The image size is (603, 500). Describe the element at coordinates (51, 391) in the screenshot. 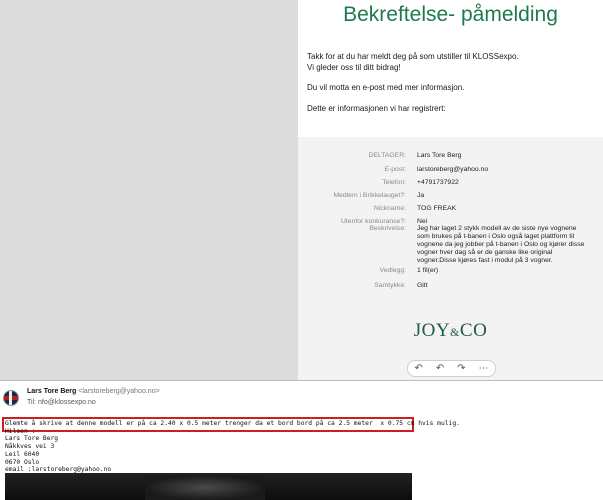

I see `sender-name: Lars Tore Berg` at that location.